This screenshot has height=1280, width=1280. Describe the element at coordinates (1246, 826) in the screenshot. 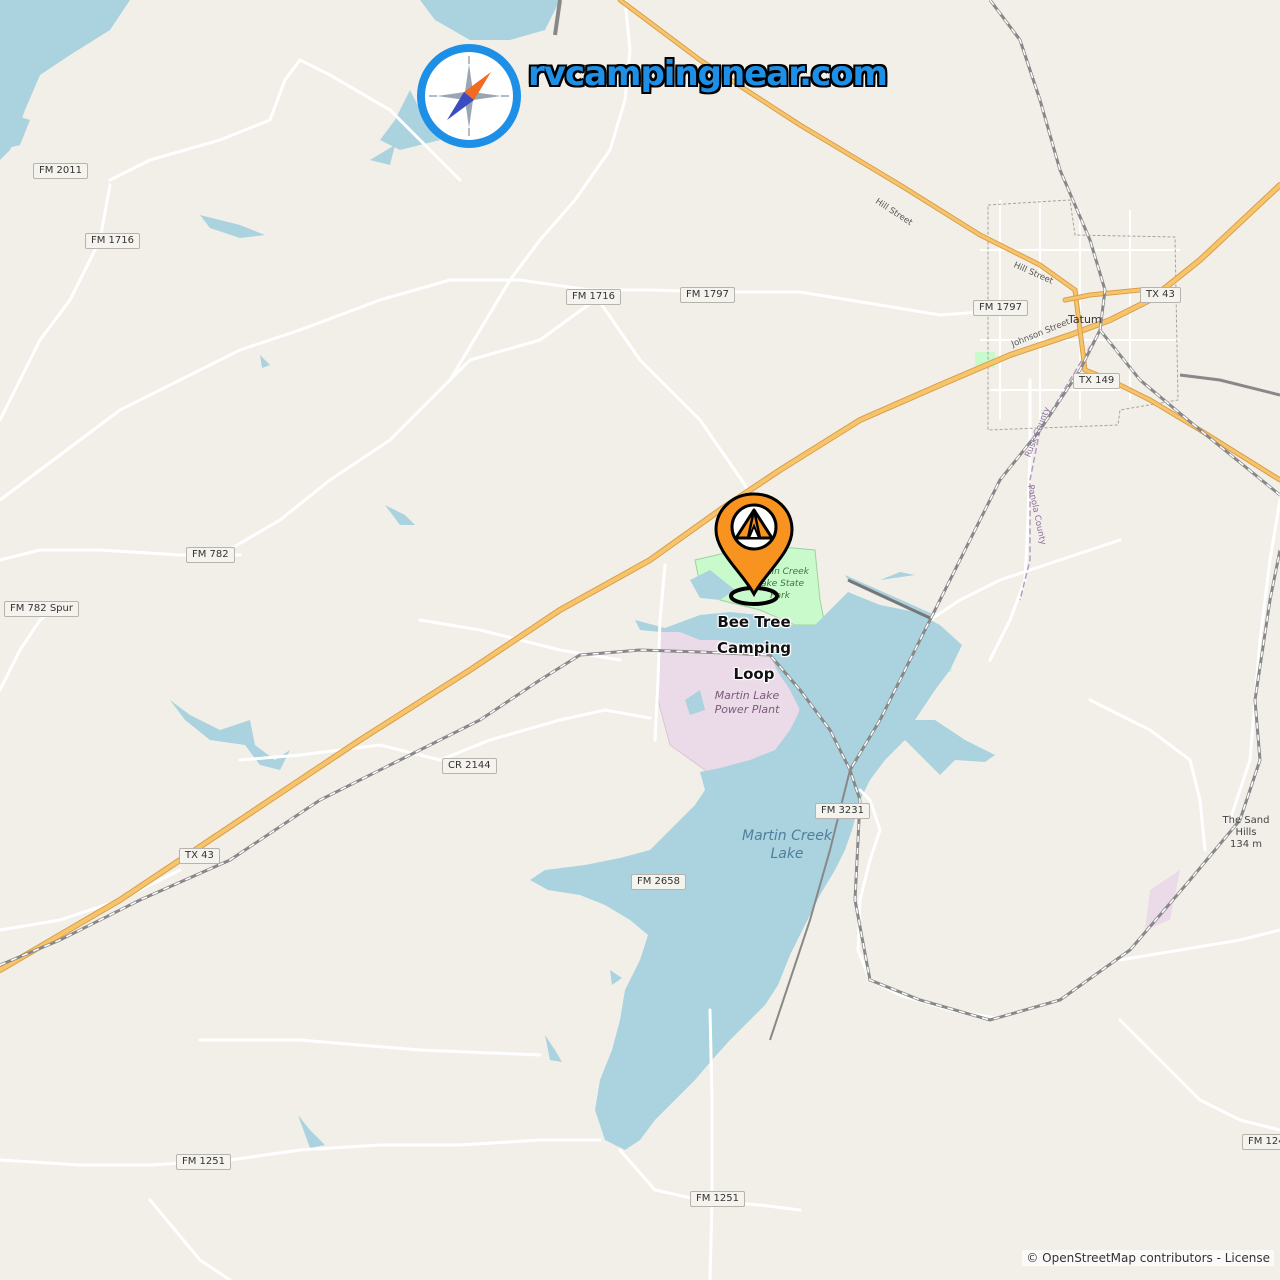

I see `peak-name: The Sand Hills` at that location.